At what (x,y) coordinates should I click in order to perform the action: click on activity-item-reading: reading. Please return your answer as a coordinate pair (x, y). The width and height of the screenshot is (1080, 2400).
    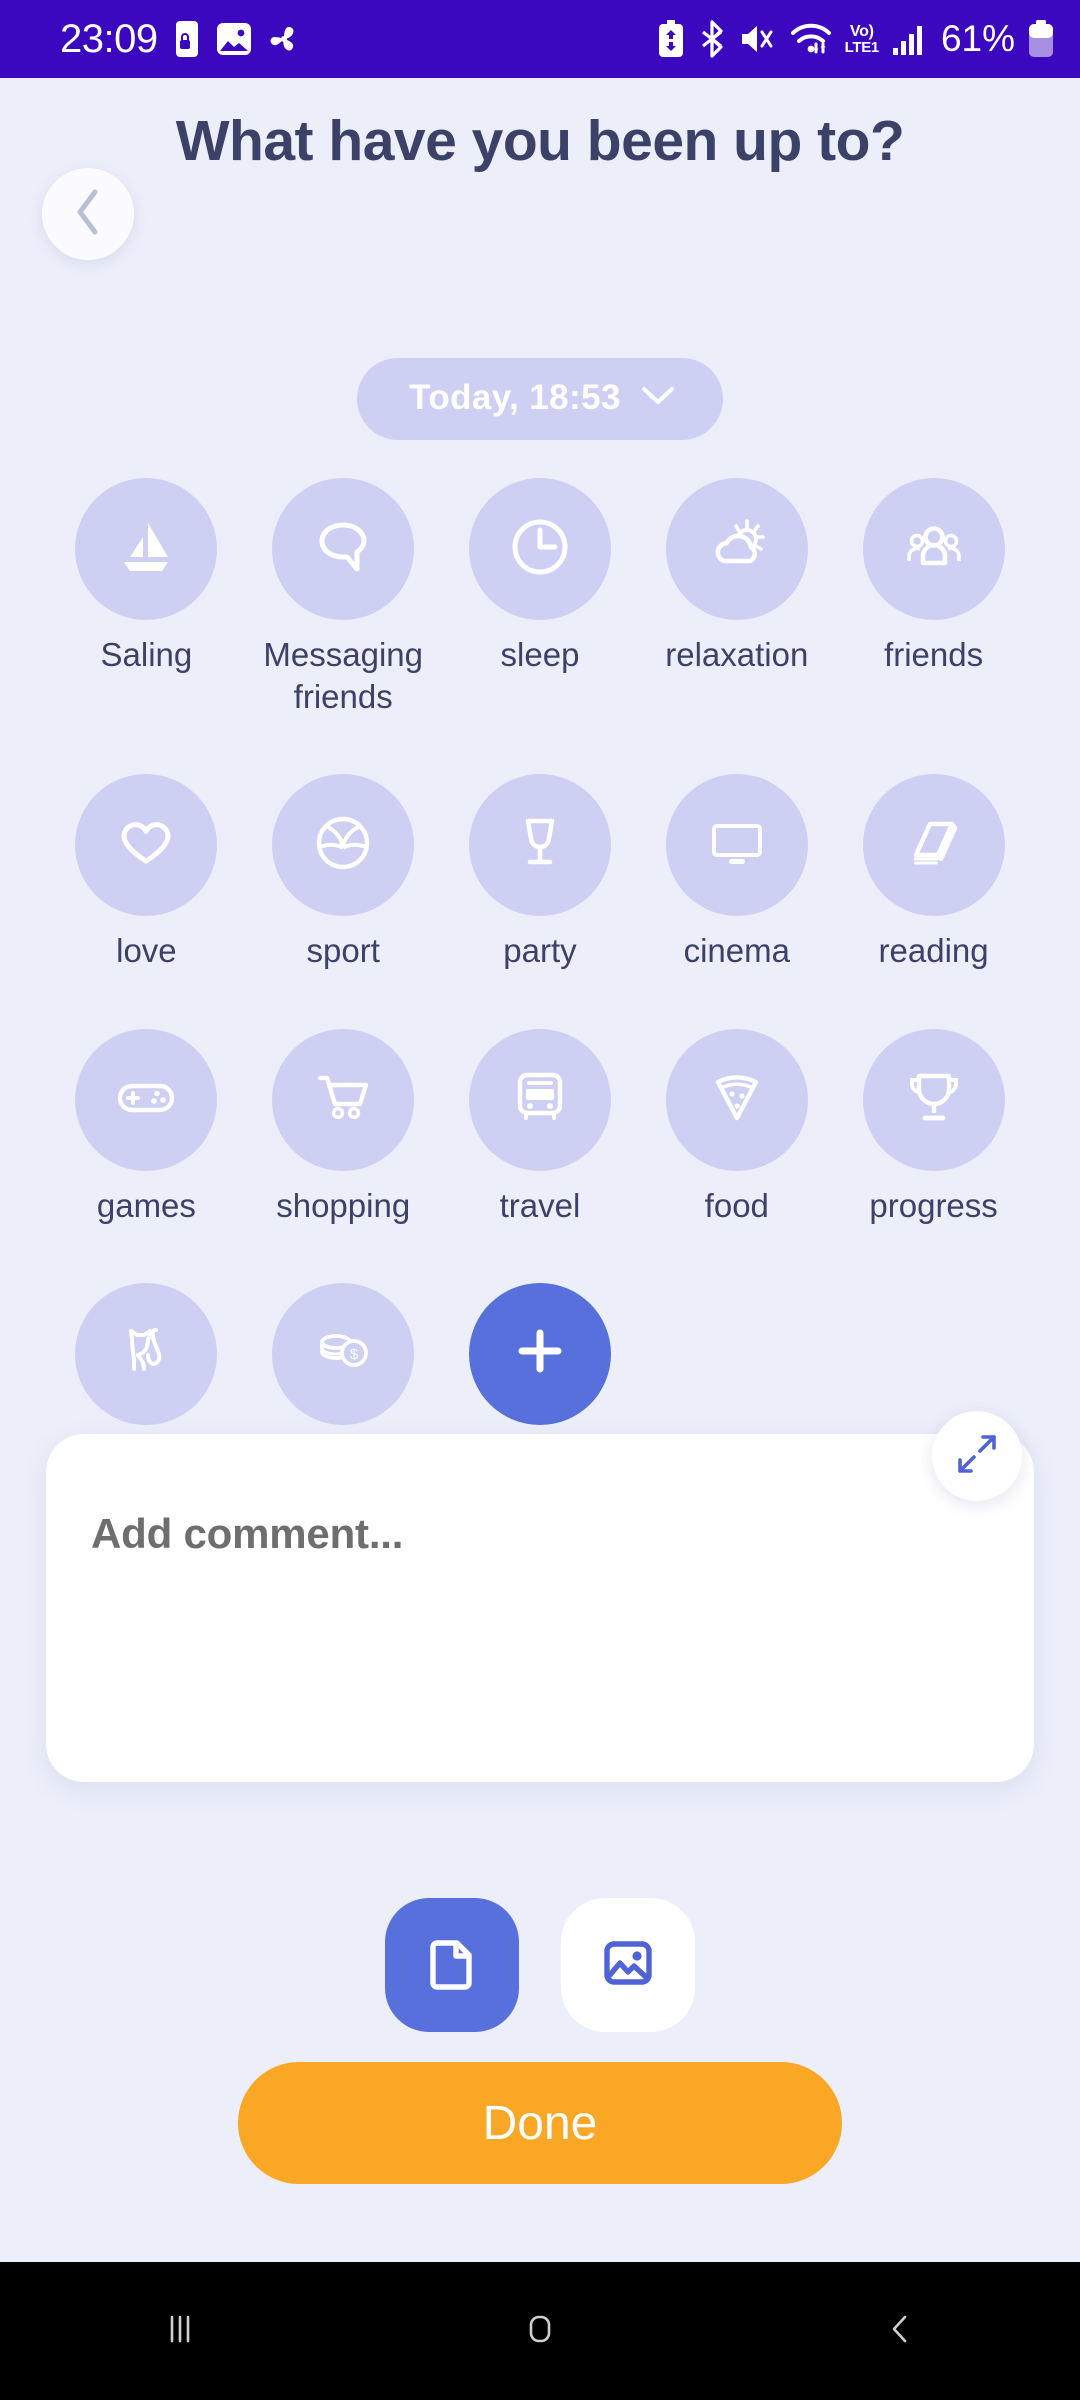
    Looking at the image, I should click on (933, 873).